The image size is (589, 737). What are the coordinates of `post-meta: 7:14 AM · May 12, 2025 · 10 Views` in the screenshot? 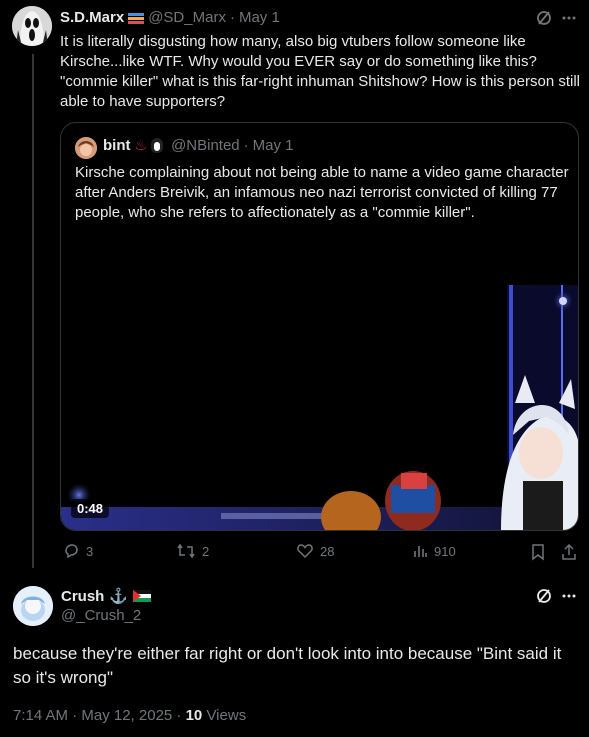 It's located at (129, 715).